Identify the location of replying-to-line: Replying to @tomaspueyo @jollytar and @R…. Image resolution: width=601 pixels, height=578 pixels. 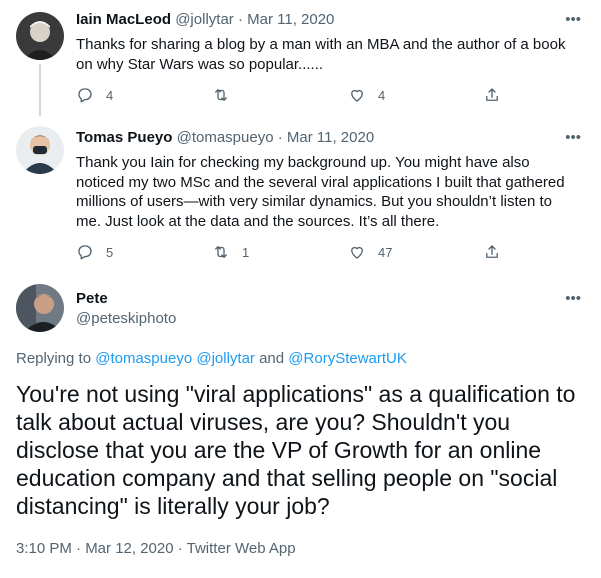
(211, 358).